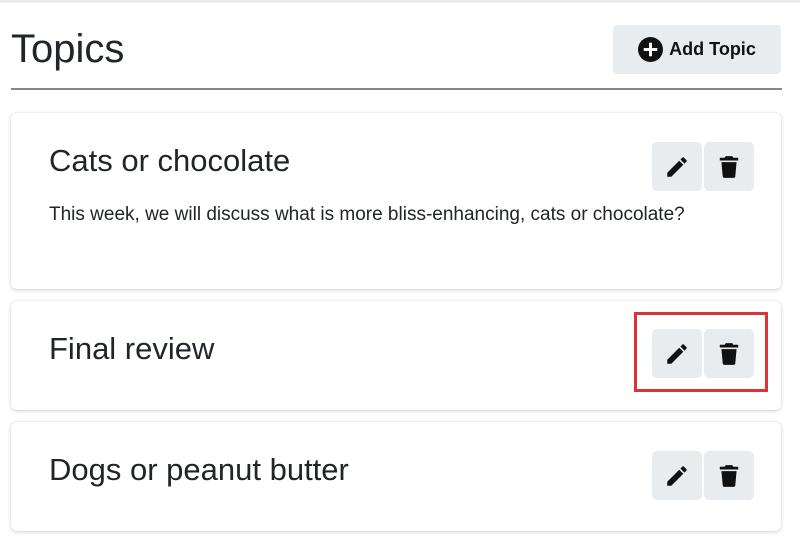  Describe the element at coordinates (651, 49) in the screenshot. I see `plus-circle-icon` at that location.